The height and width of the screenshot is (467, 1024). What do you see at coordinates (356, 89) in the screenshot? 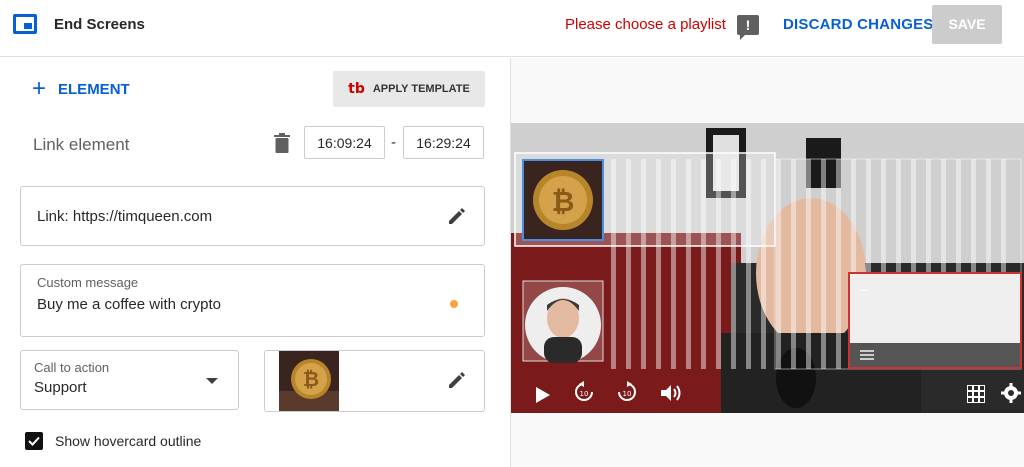
I see `tubebuddy-logo-icon: tb` at bounding box center [356, 89].